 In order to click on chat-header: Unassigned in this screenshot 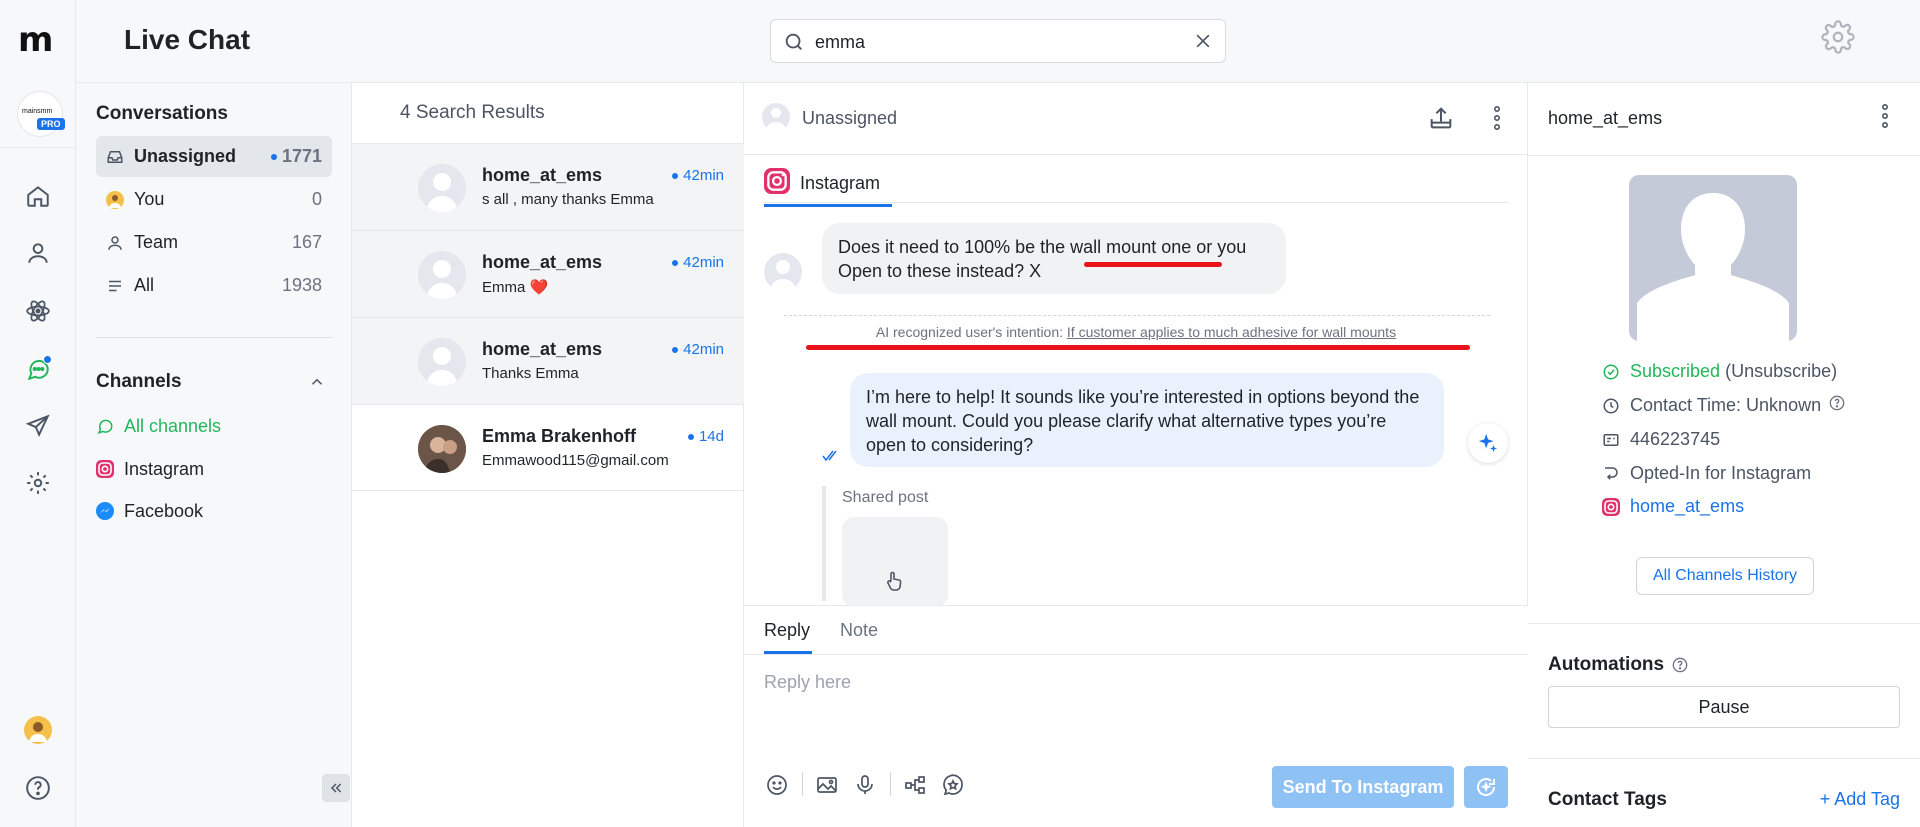, I will do `click(1136, 119)`.